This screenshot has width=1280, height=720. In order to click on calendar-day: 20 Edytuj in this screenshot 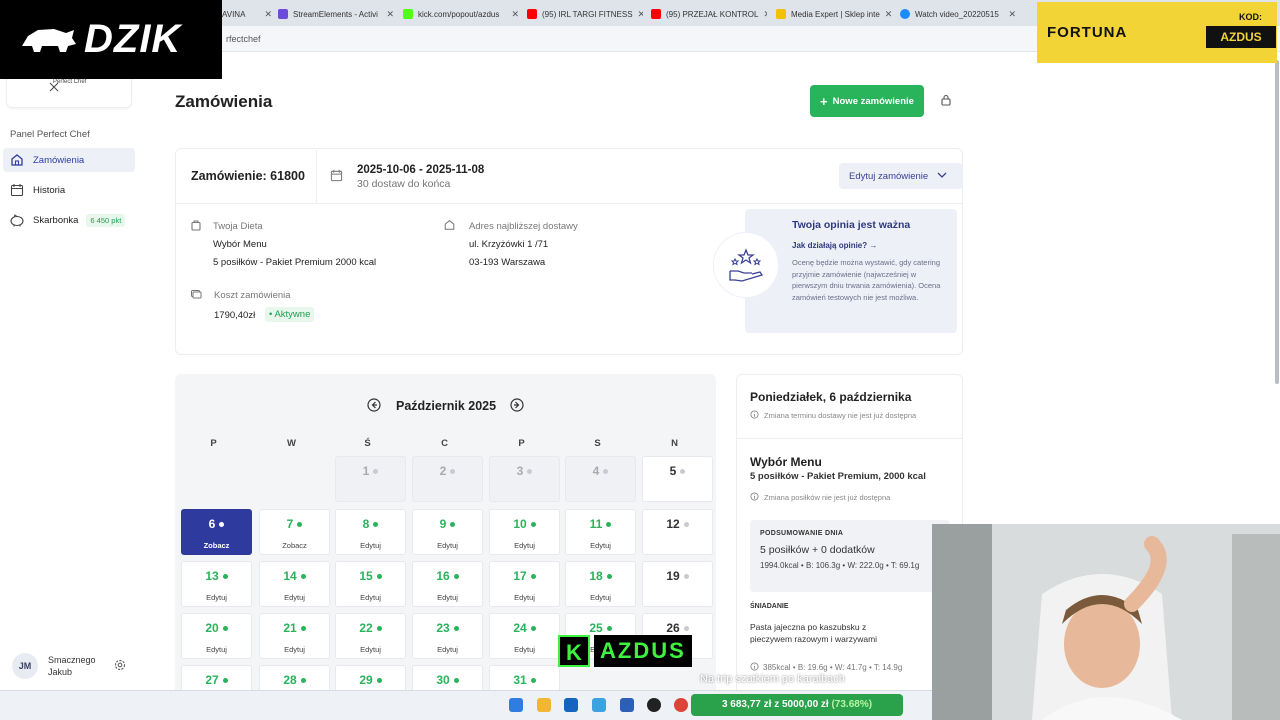, I will do `click(216, 636)`.